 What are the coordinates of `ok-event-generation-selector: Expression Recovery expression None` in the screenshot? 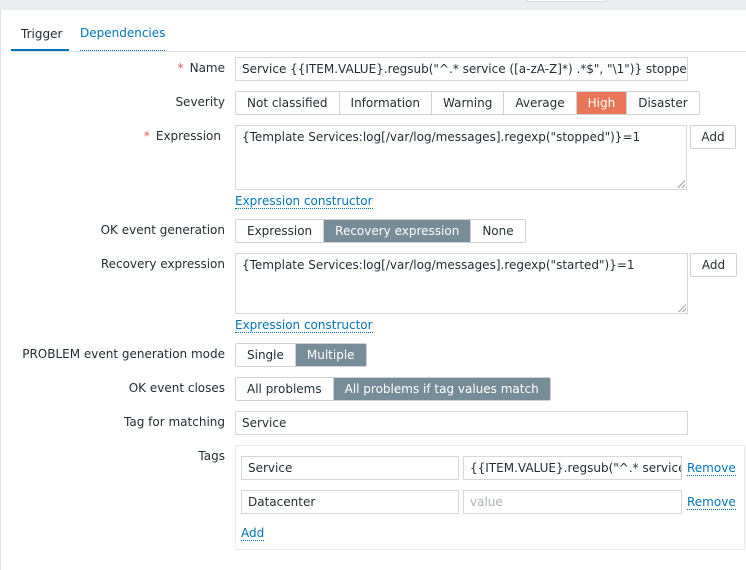 It's located at (380, 231).